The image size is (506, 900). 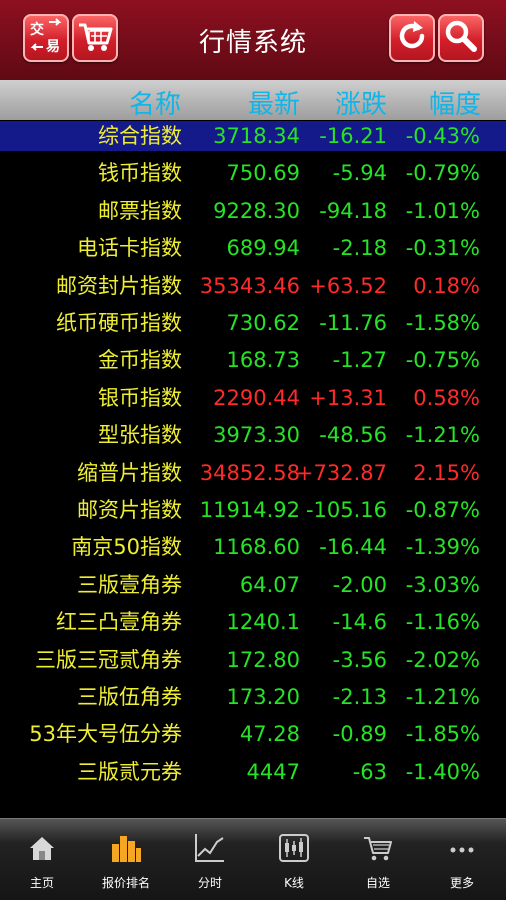 I want to click on row-change: -63, so click(x=369, y=771).